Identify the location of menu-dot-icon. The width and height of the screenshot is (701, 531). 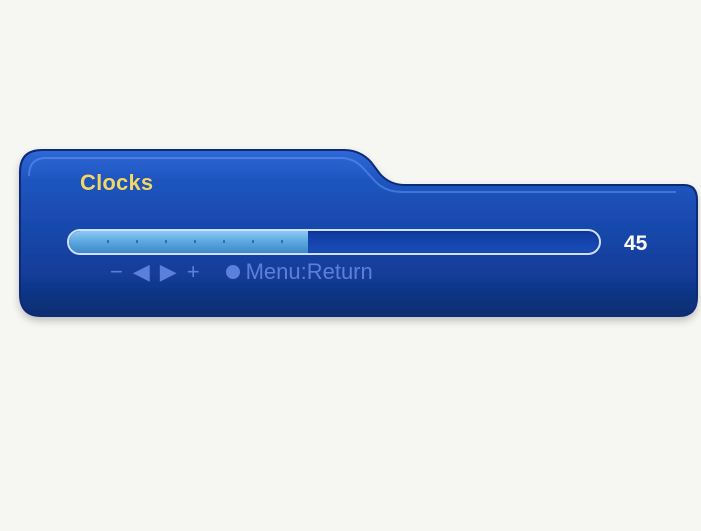
(232, 272).